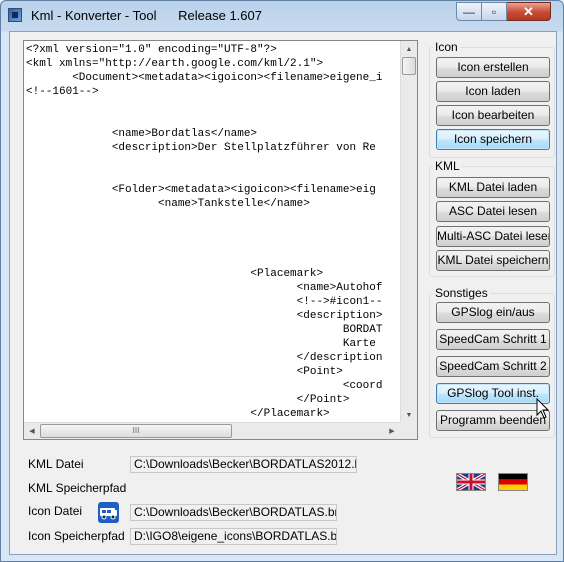 The image size is (564, 562). What do you see at coordinates (204, 330) in the screenshot?
I see `xml-line: BORDAT` at bounding box center [204, 330].